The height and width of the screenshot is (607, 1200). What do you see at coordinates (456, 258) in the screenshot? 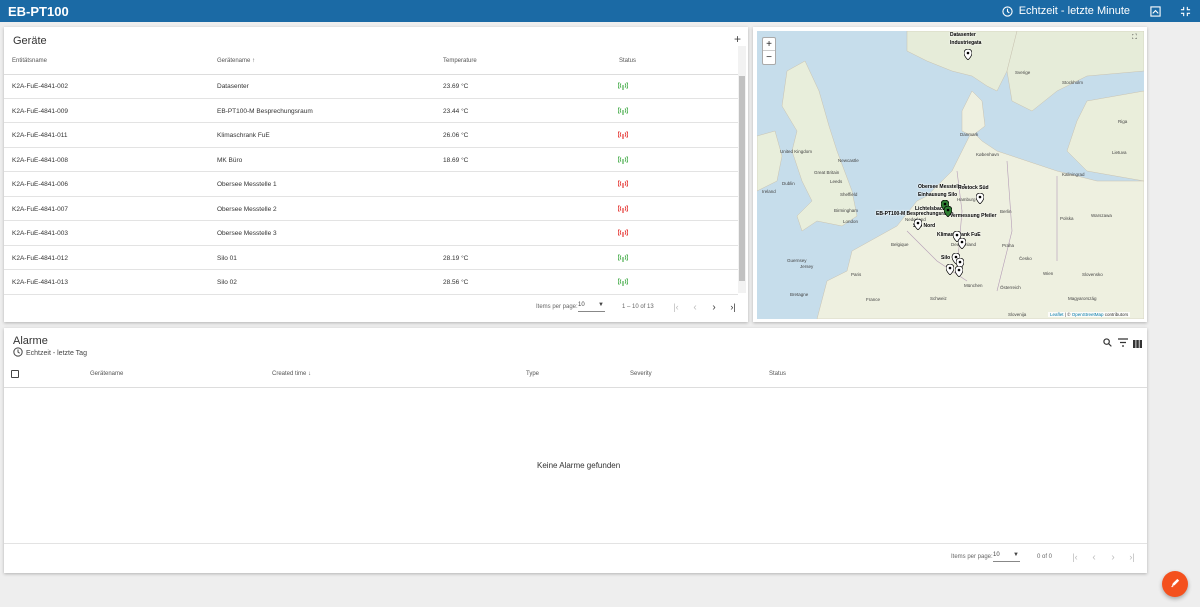
I see `cell-temperature: 28.19 °C` at bounding box center [456, 258].